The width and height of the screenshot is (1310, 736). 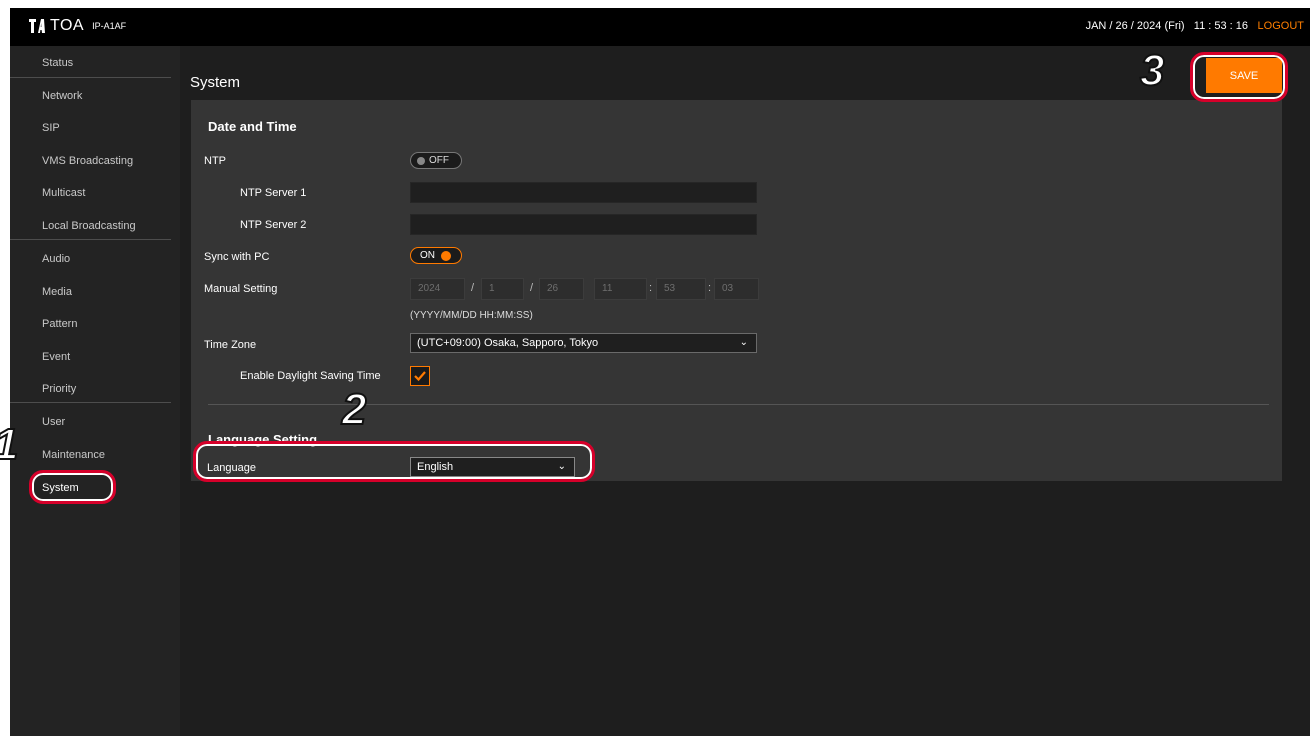 What do you see at coordinates (736, 289) in the screenshot?
I see `second-field: 03` at bounding box center [736, 289].